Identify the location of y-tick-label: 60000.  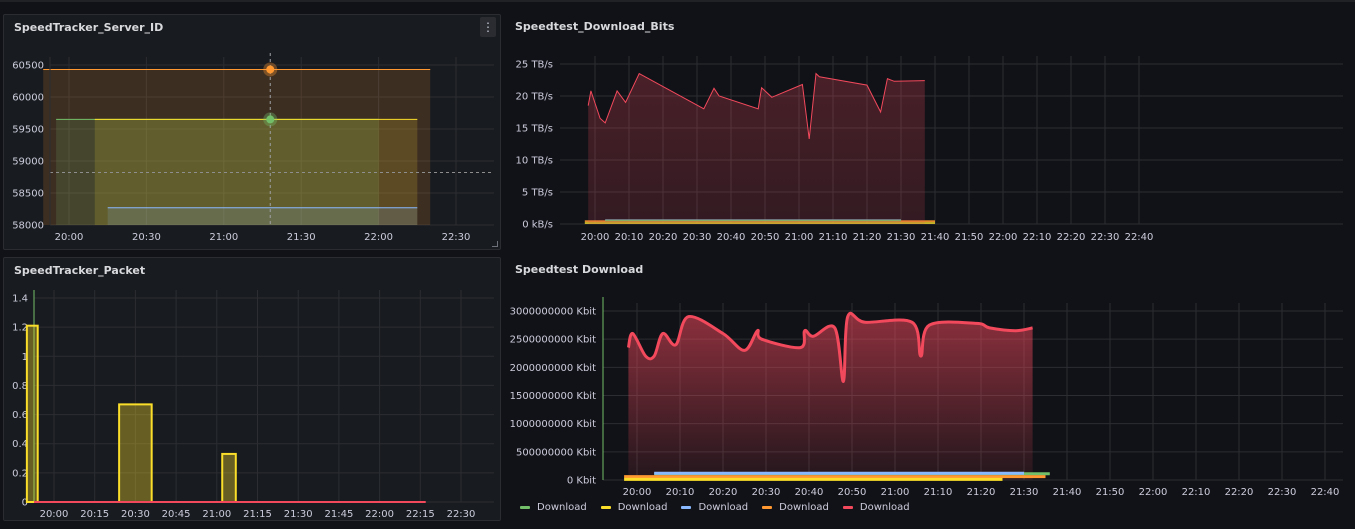
(28, 98).